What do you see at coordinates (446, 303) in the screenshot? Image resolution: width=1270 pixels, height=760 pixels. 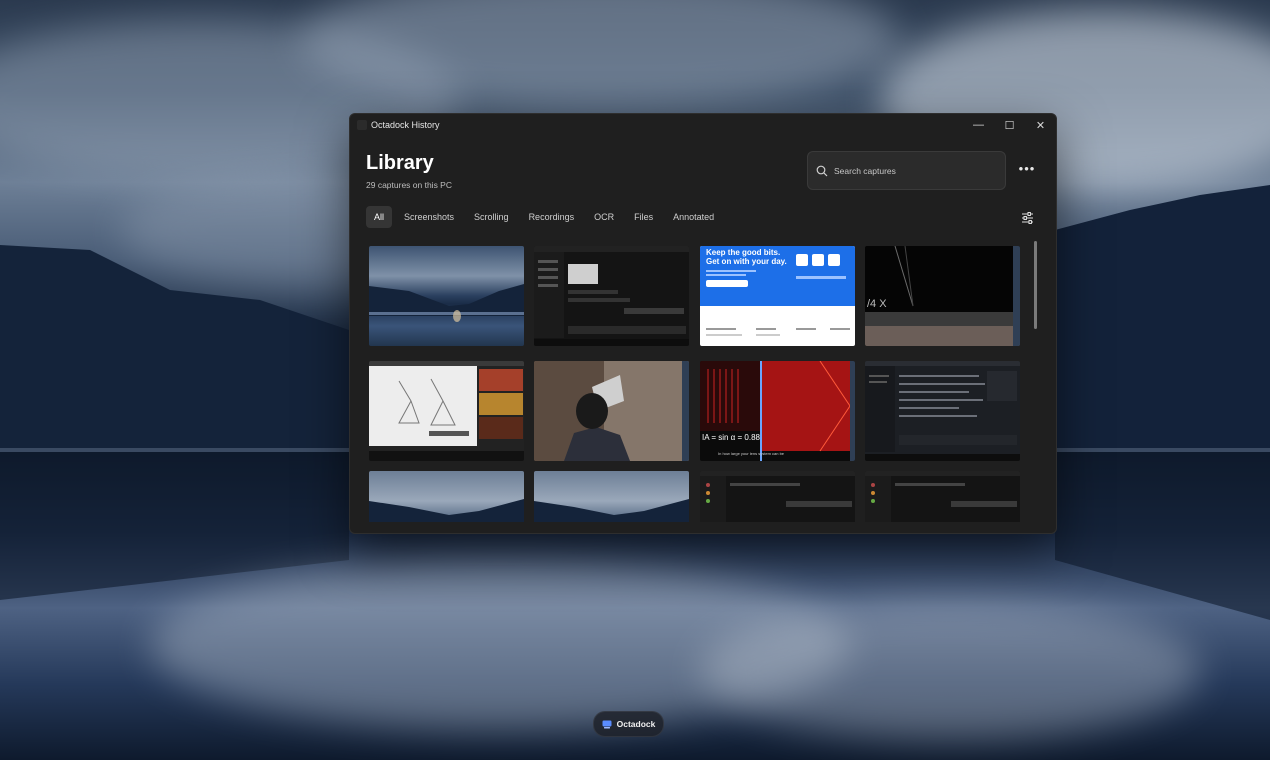 I see `lake-image` at bounding box center [446, 303].